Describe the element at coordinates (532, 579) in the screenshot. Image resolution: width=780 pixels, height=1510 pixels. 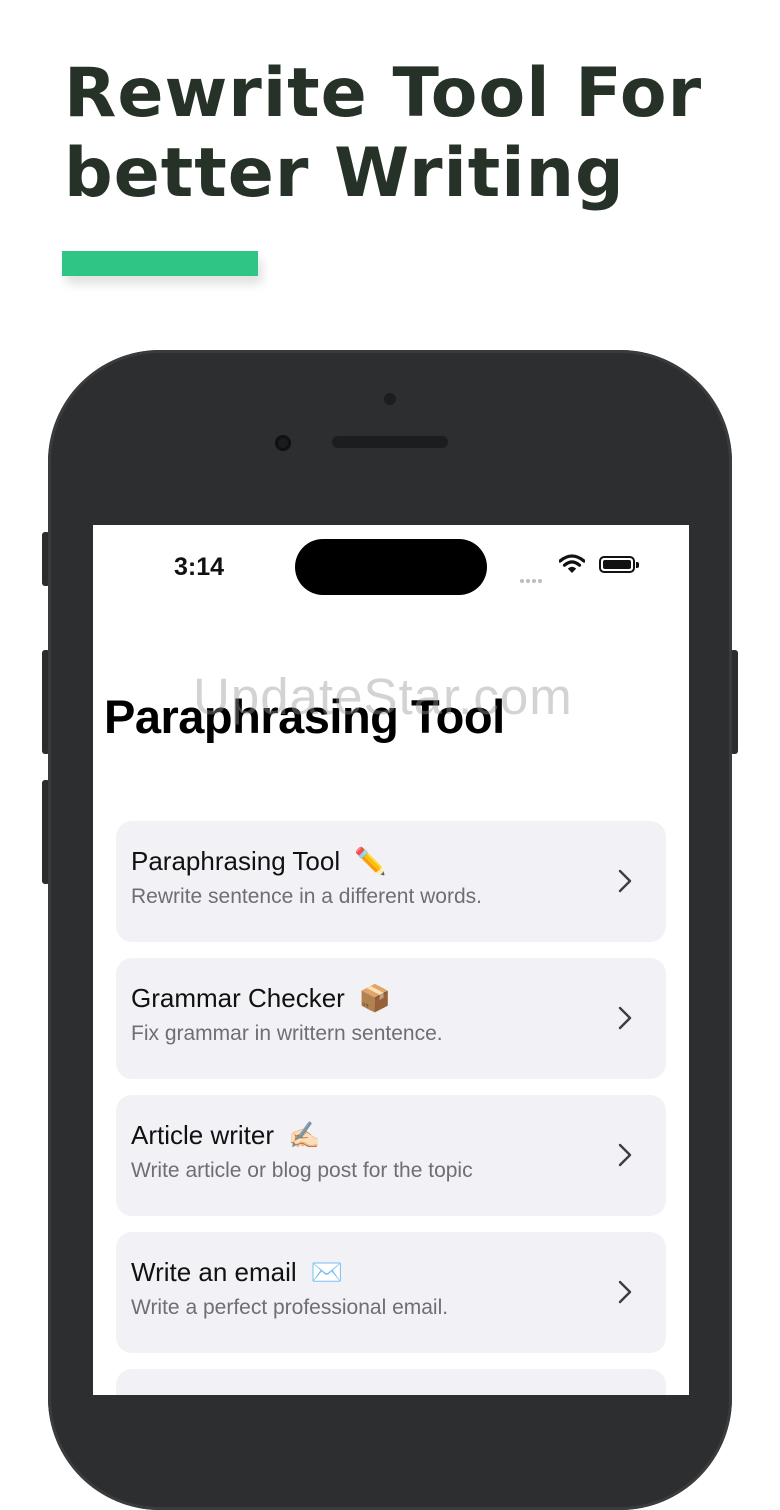
I see `signal-icon` at that location.